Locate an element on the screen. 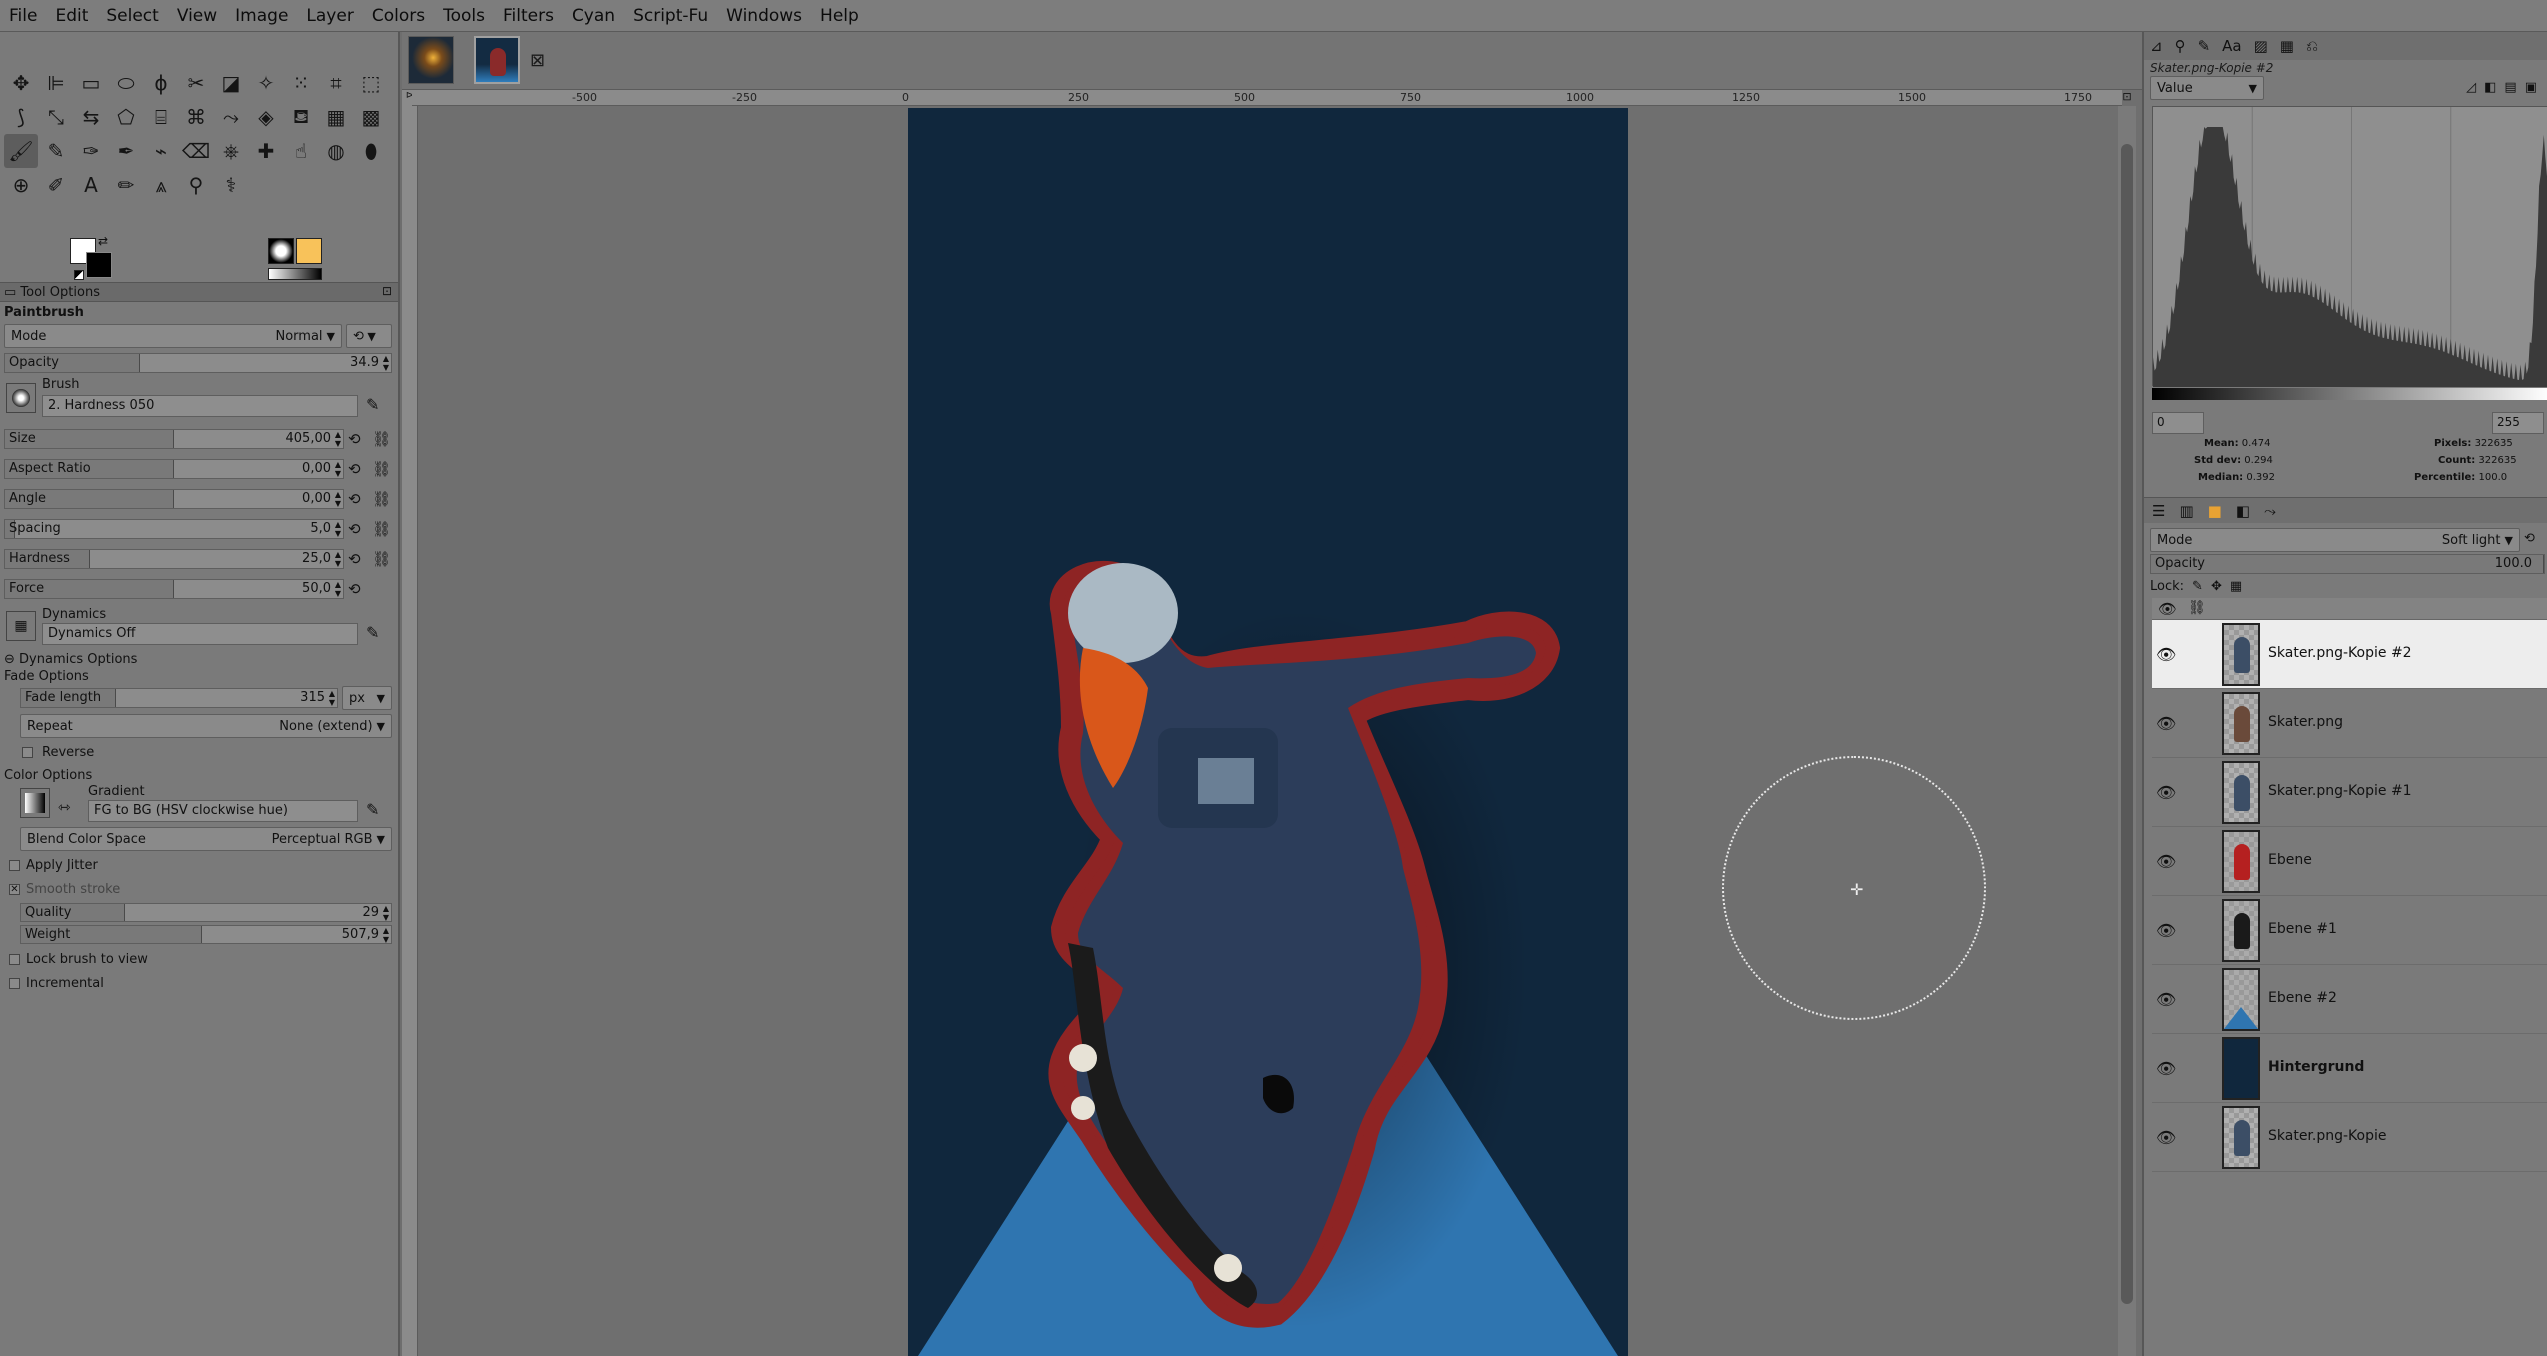  quality-slider: Quality 29 ▲ ▼ is located at coordinates (206, 912).